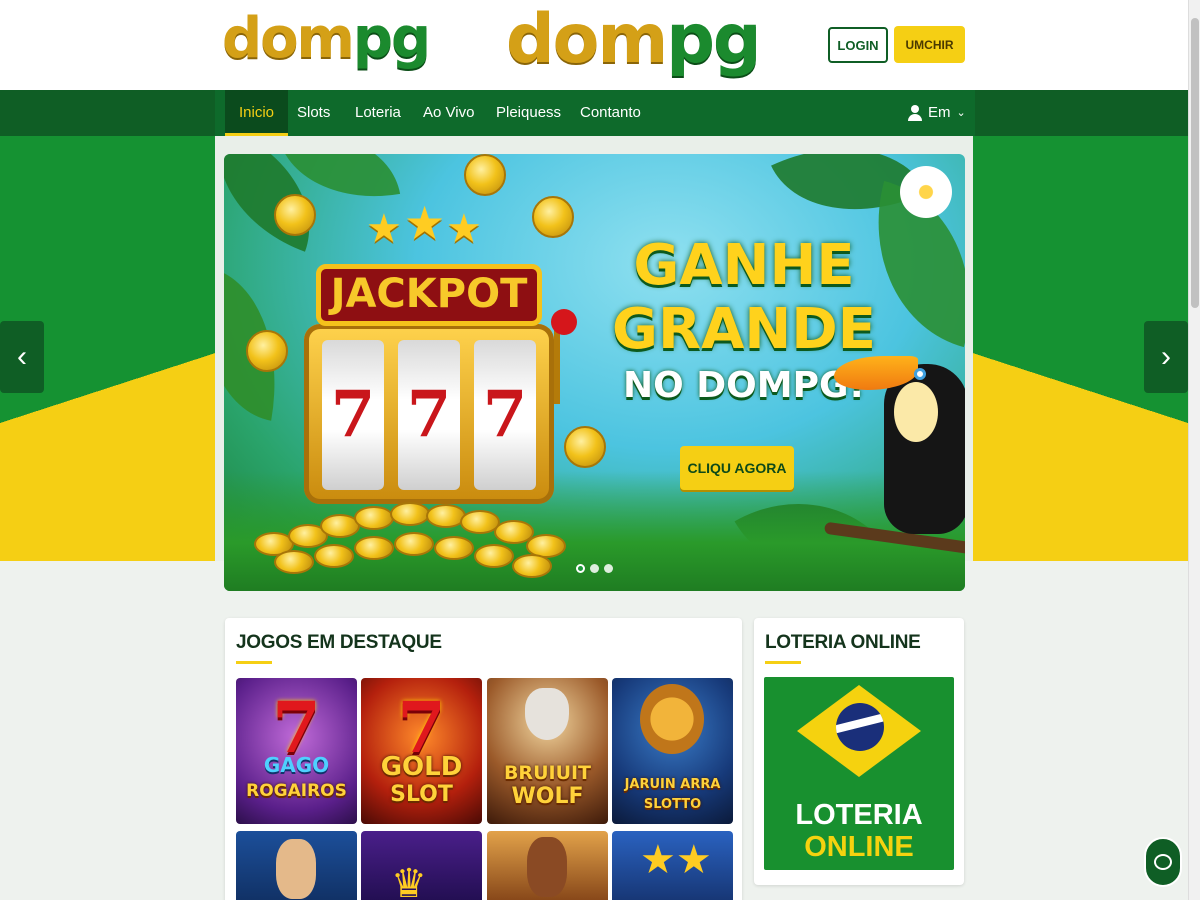  Describe the element at coordinates (1195, 163) in the screenshot. I see `scrollbar-thumb` at that location.